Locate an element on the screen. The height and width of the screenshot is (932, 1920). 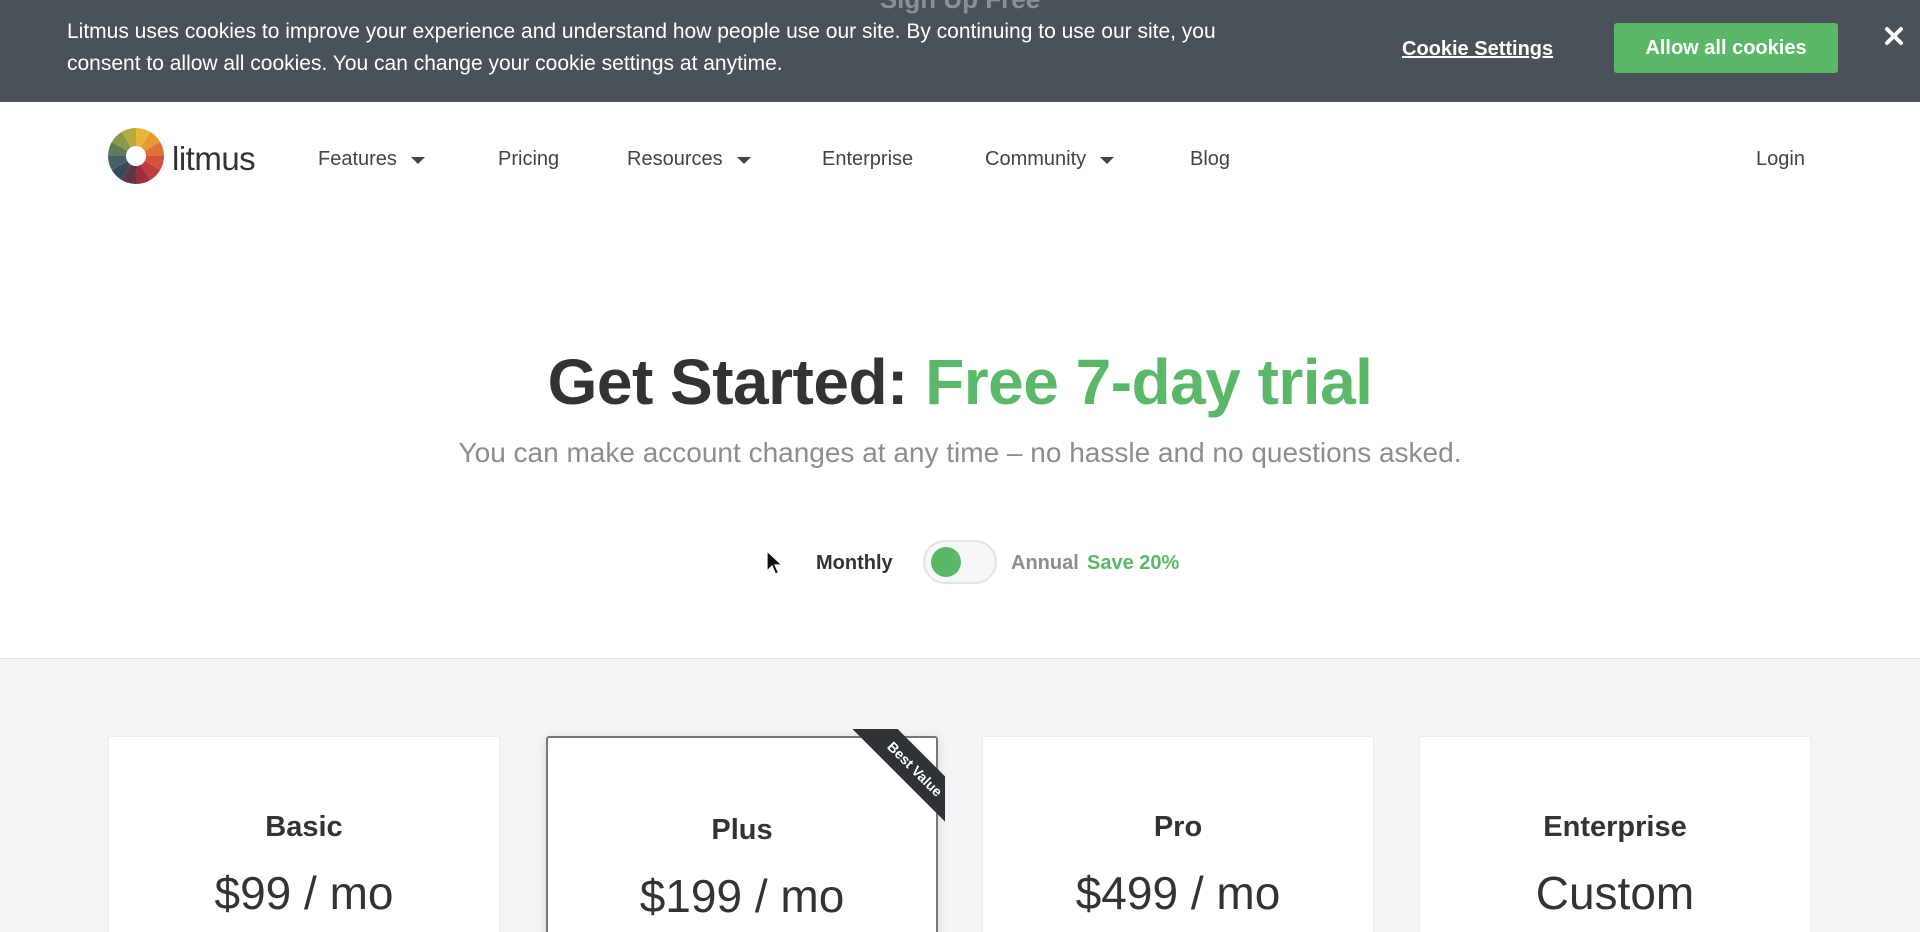
monthly-label: Monthly is located at coordinates (854, 563).